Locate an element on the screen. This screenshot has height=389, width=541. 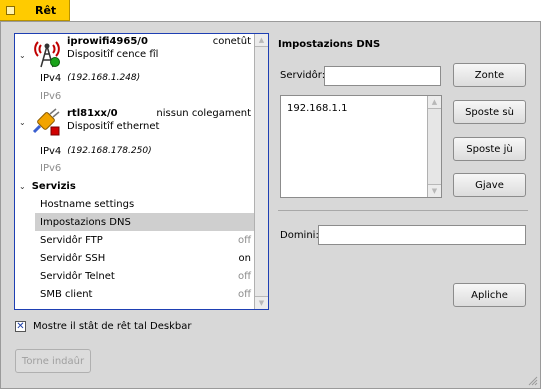
service-state: on is located at coordinates (244, 258).